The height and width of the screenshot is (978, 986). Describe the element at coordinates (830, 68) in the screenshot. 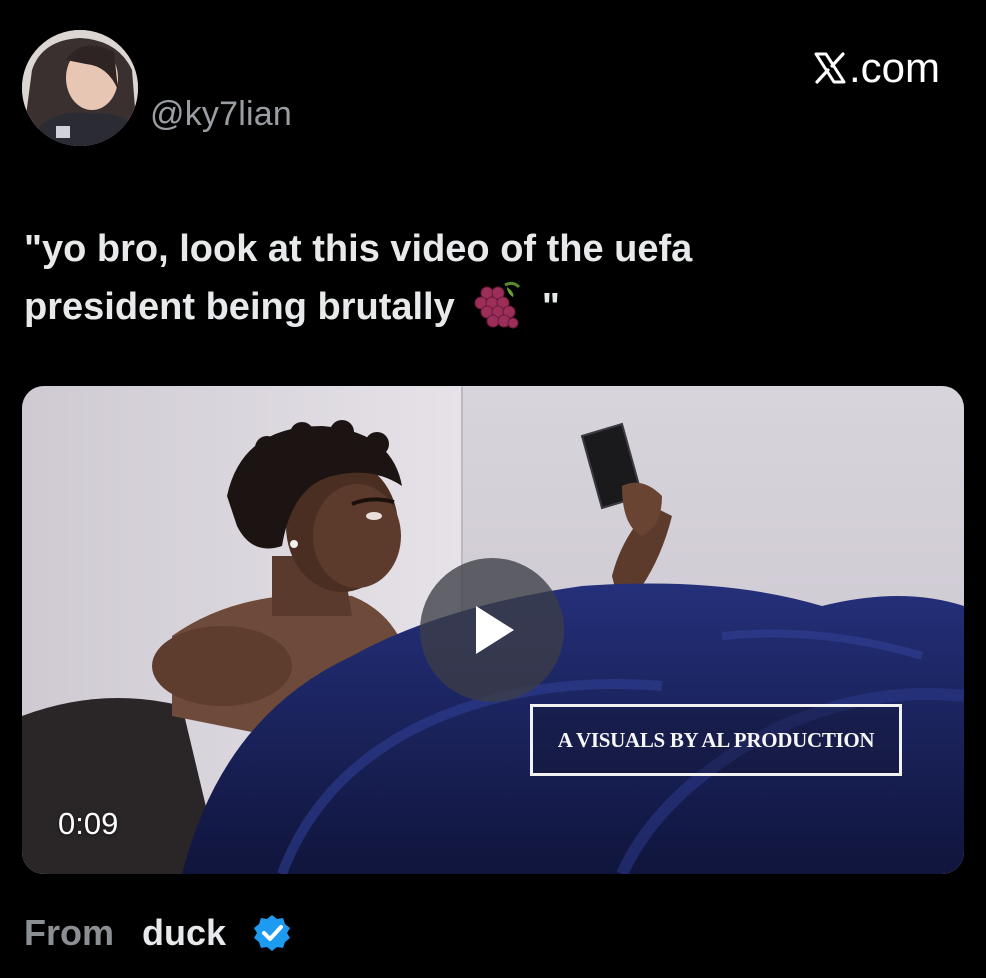

I see `x-logo-icon` at that location.